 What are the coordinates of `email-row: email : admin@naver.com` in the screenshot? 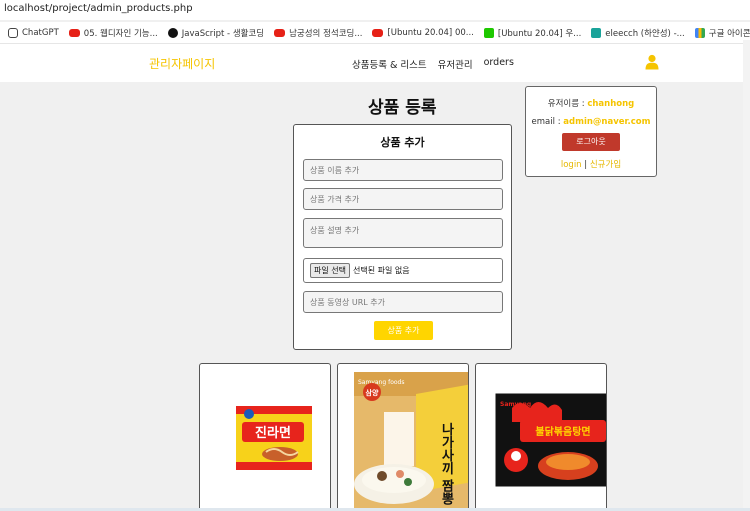 It's located at (591, 122).